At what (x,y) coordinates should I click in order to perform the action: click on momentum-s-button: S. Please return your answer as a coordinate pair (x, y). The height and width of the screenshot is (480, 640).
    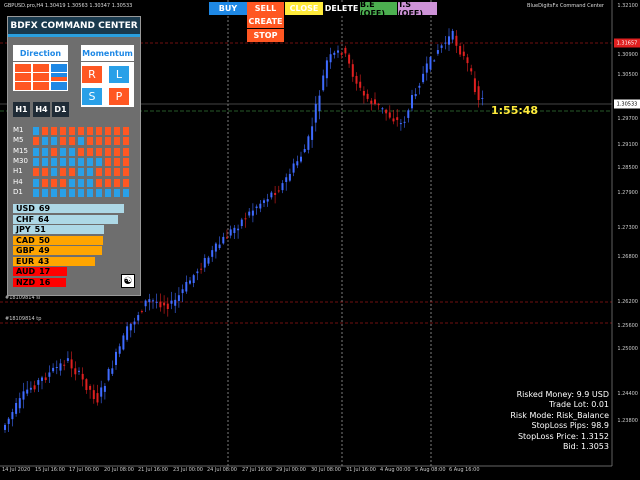
    Looking at the image, I should click on (92, 96).